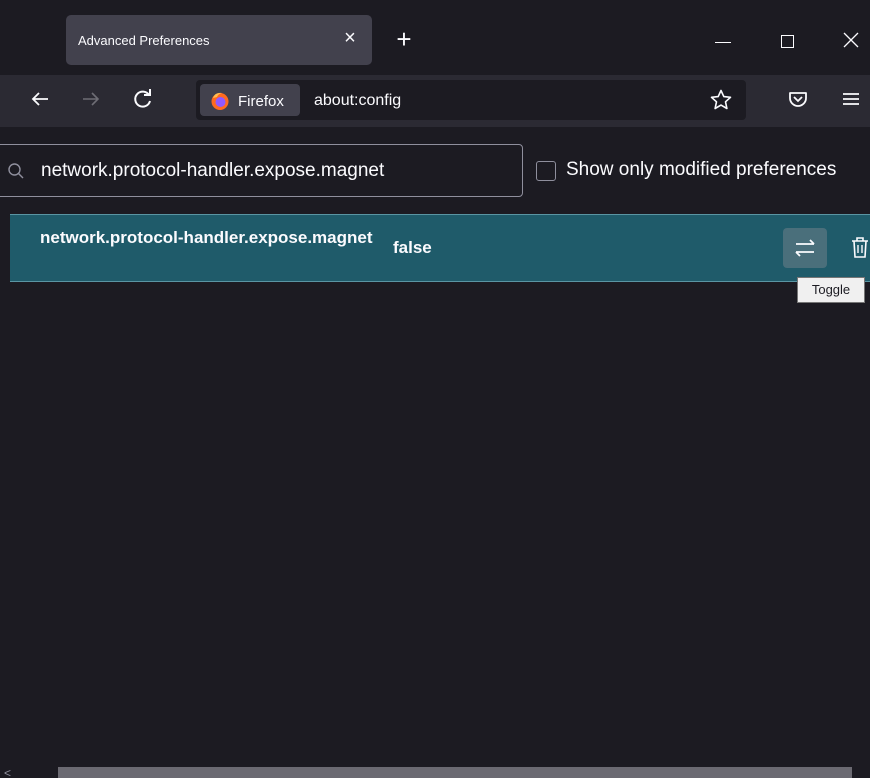 Image resolution: width=870 pixels, height=778 pixels. I want to click on tab-advanced-preferences: Advanced Preferences ×, so click(219, 40).